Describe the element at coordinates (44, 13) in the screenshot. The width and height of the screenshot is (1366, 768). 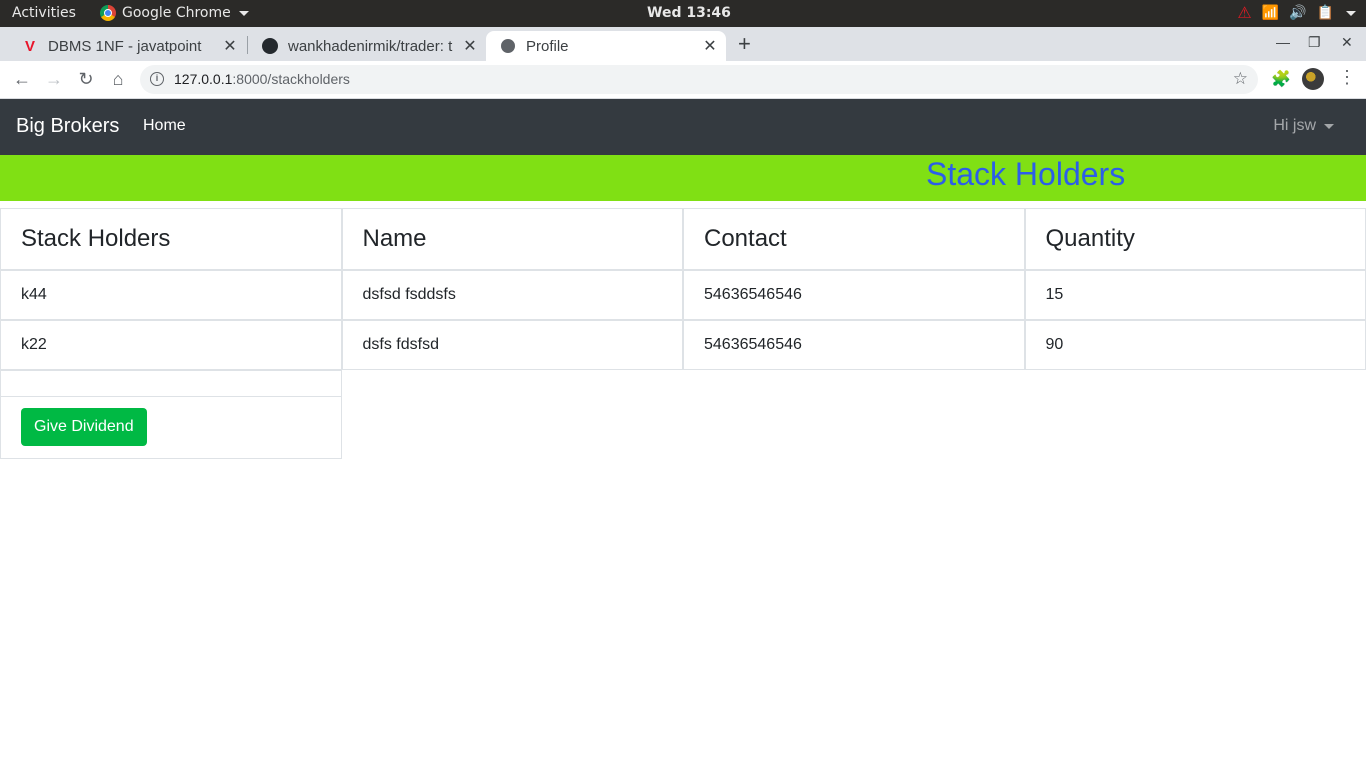
I see `activities-button: Activities` at that location.